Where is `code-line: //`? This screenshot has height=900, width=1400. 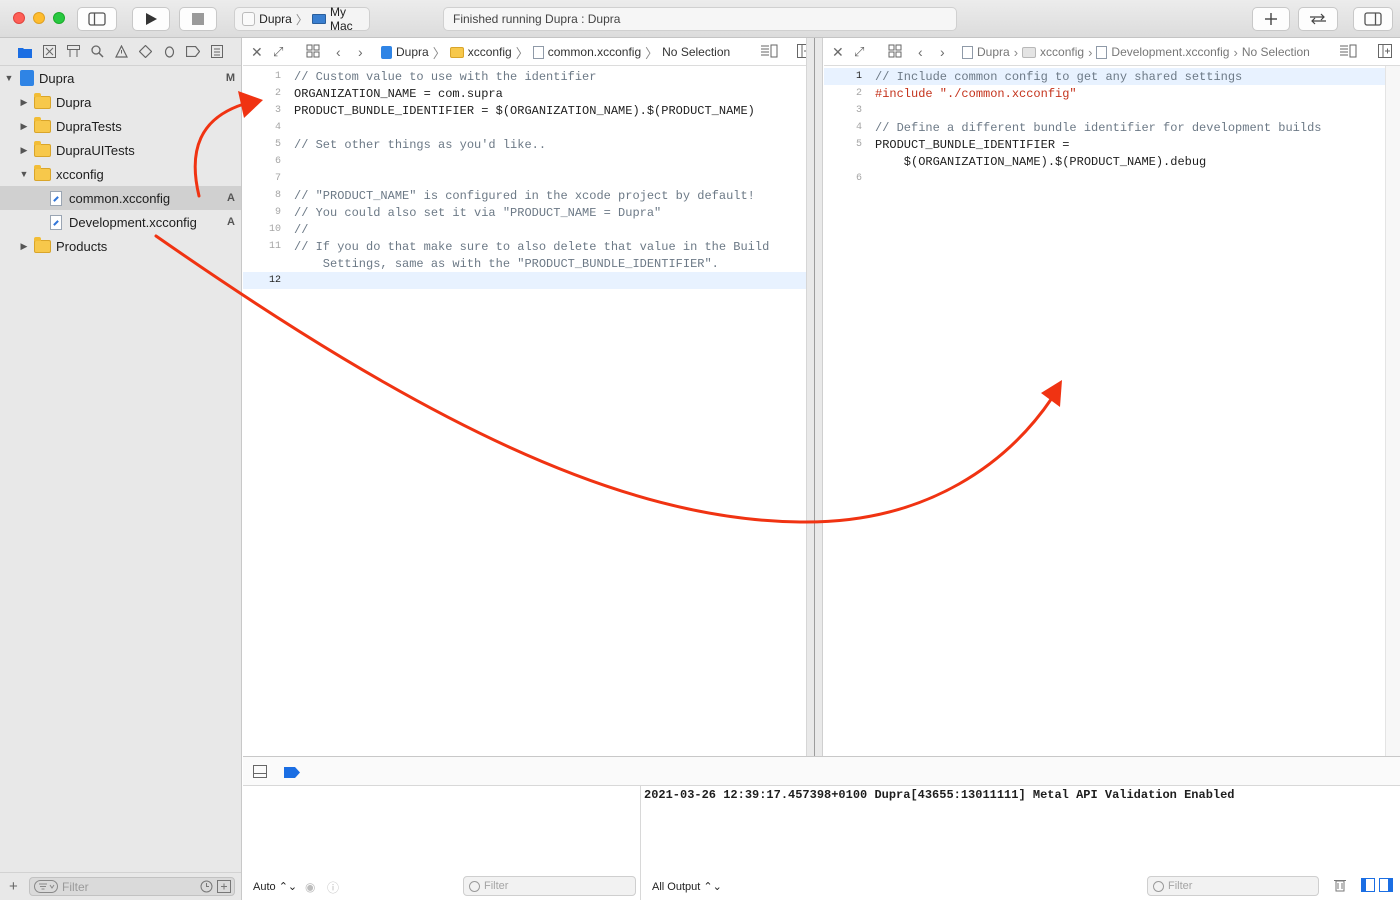
code-line: // is located at coordinates (301, 230).